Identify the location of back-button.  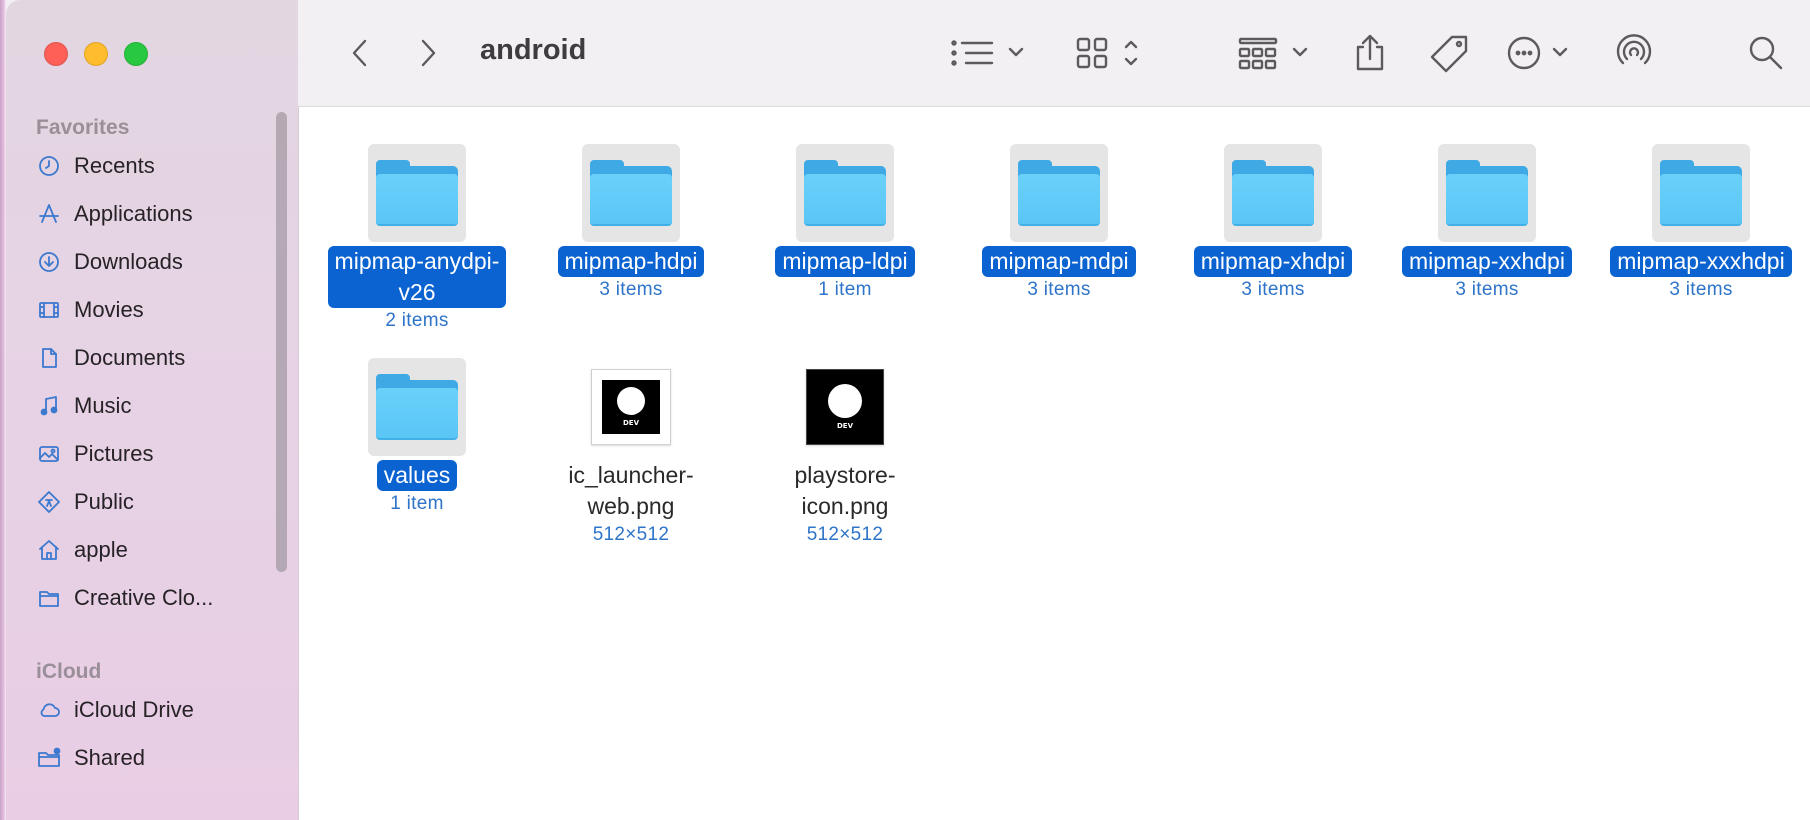
(360, 53).